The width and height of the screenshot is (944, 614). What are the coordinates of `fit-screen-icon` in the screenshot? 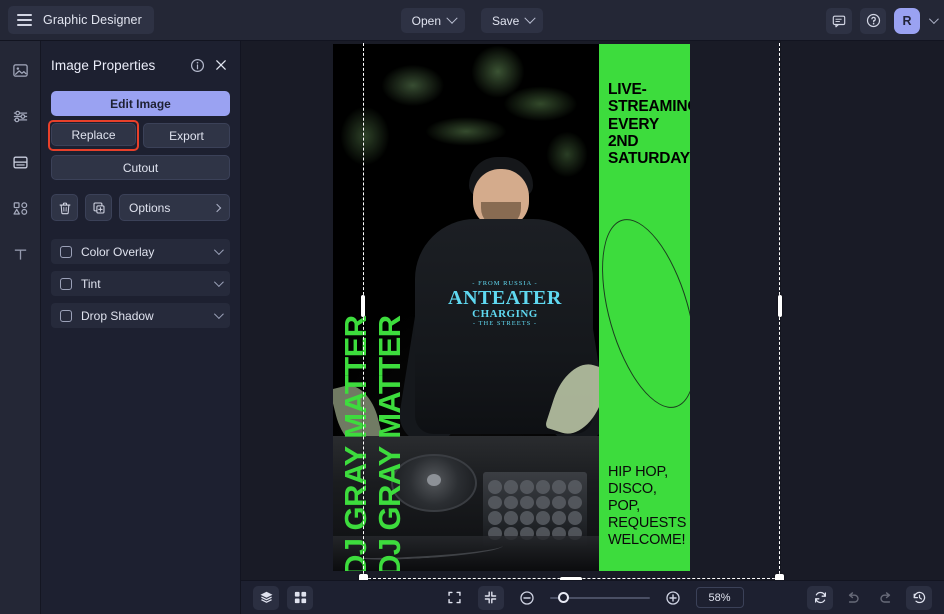 It's located at (454, 597).